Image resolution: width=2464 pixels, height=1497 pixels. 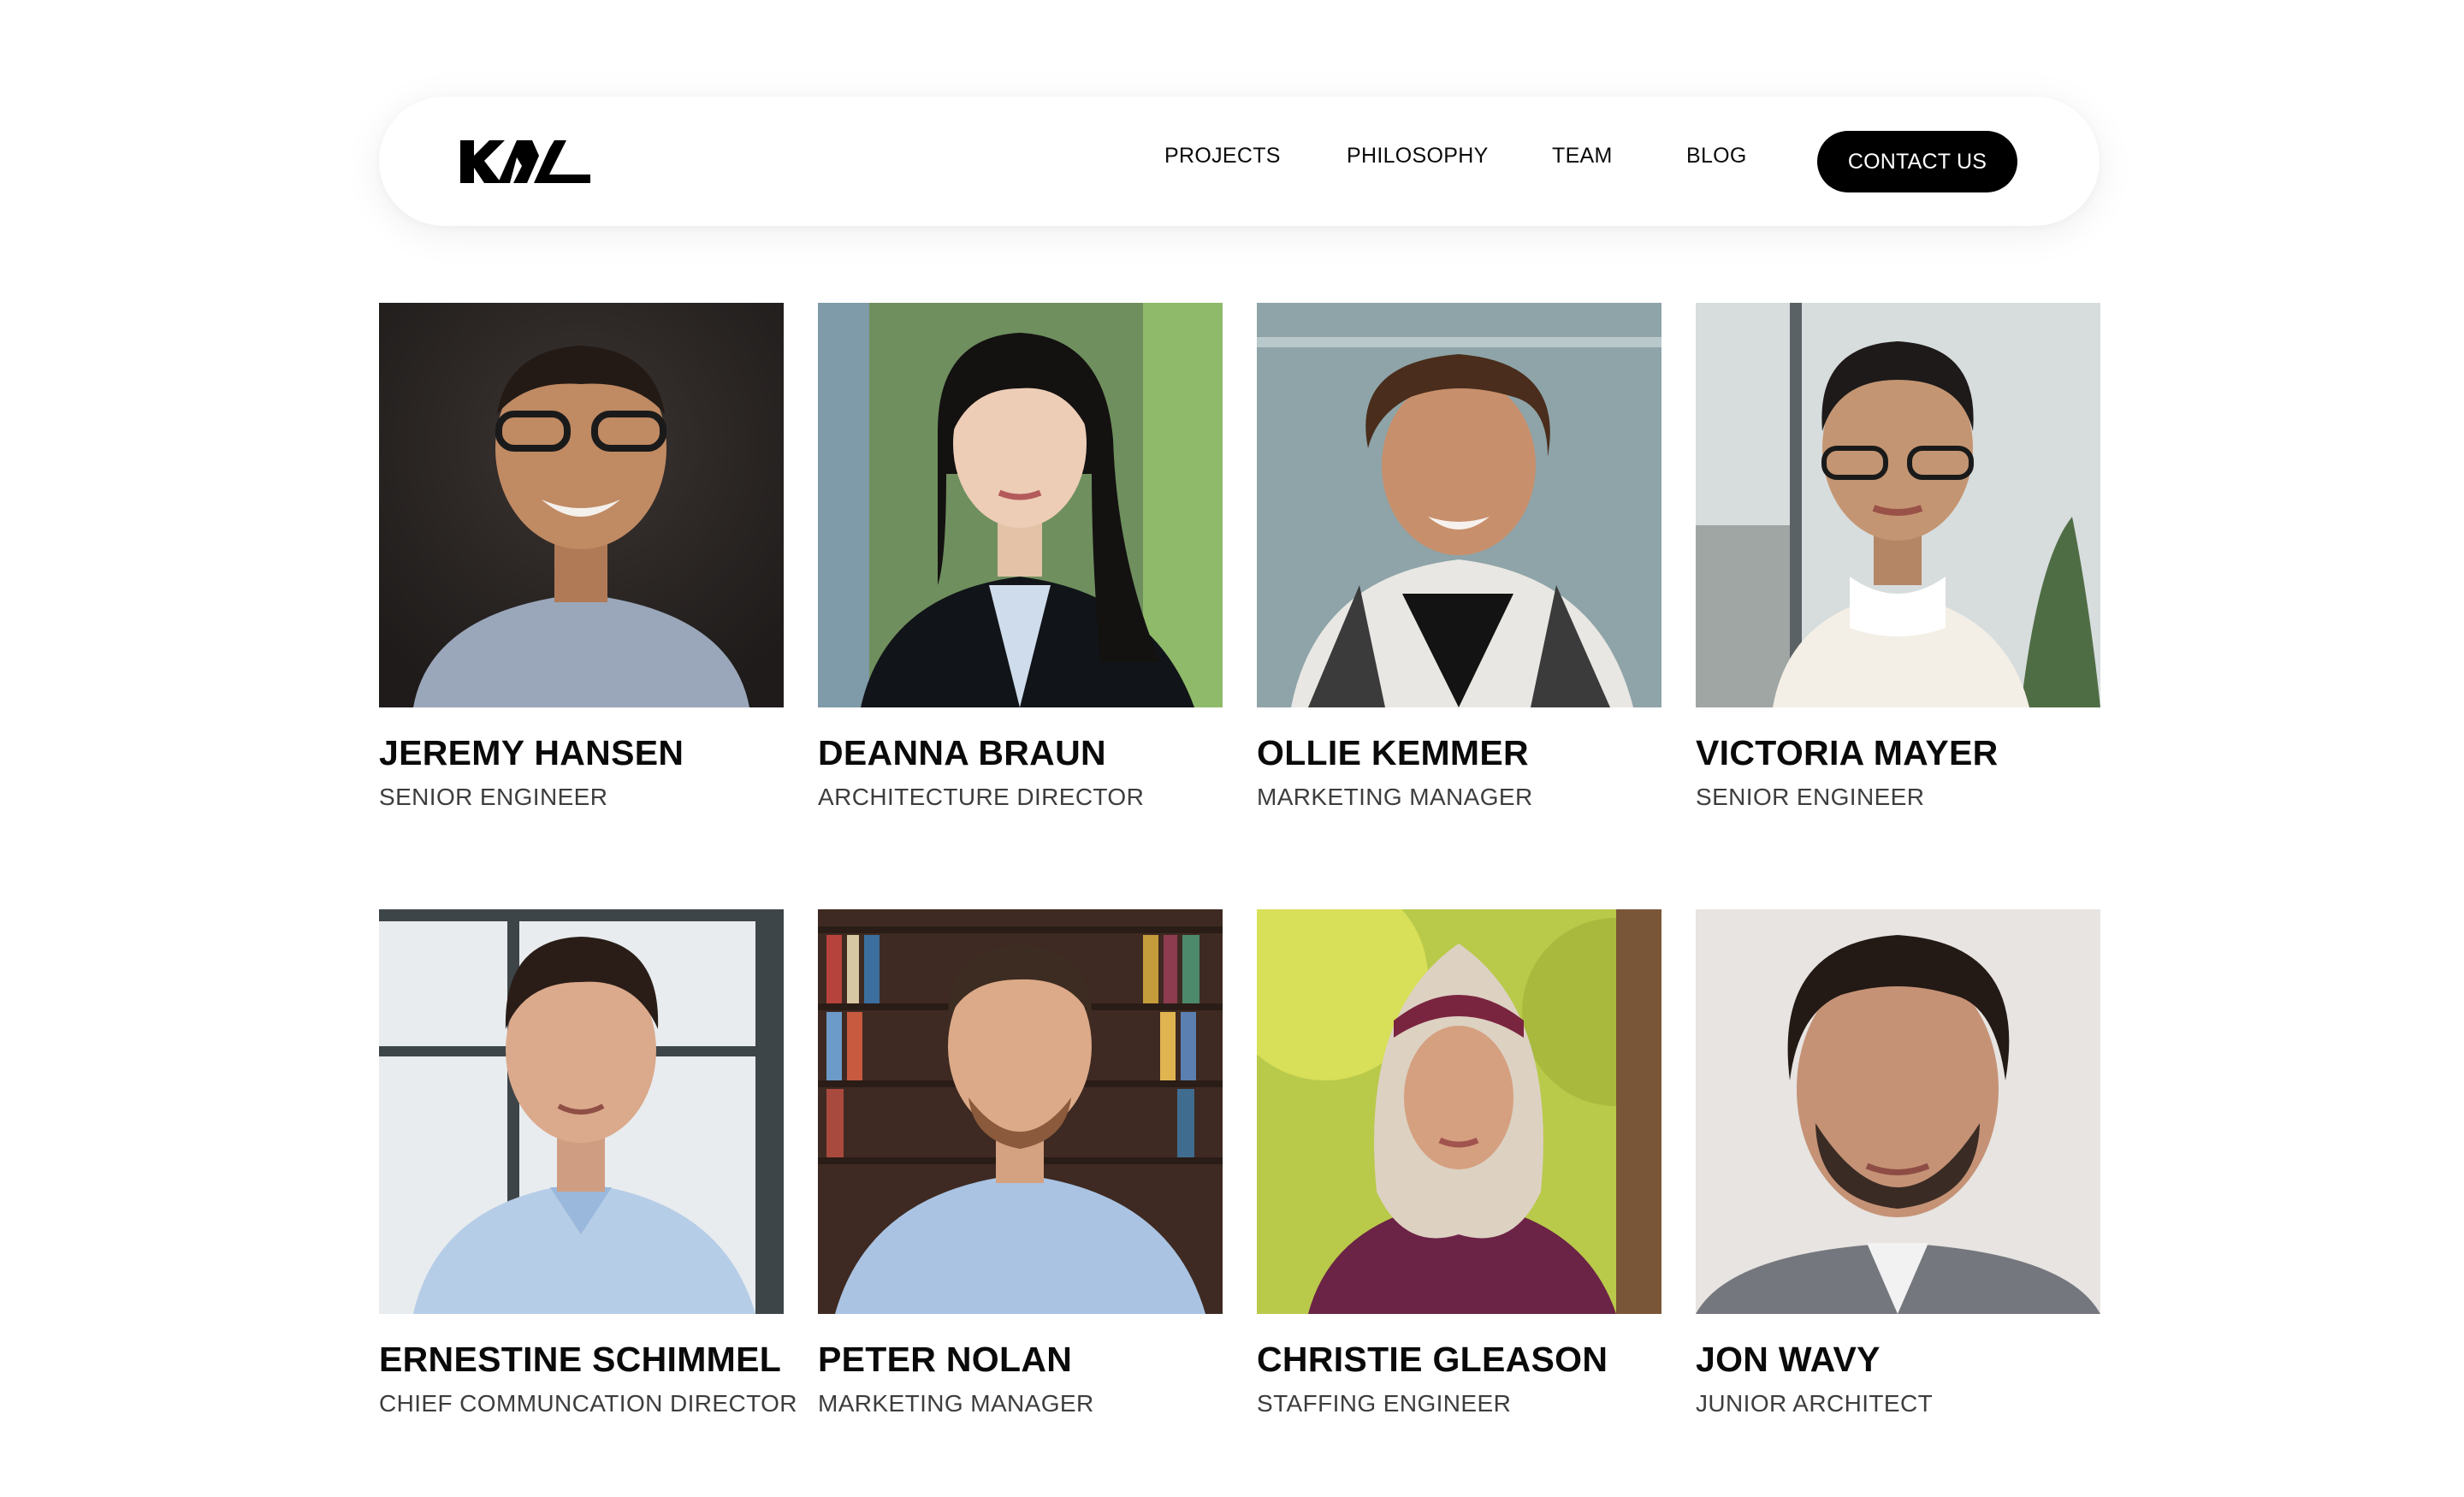 What do you see at coordinates (1222, 156) in the screenshot?
I see `nav-link-projects: PROJECTS` at bounding box center [1222, 156].